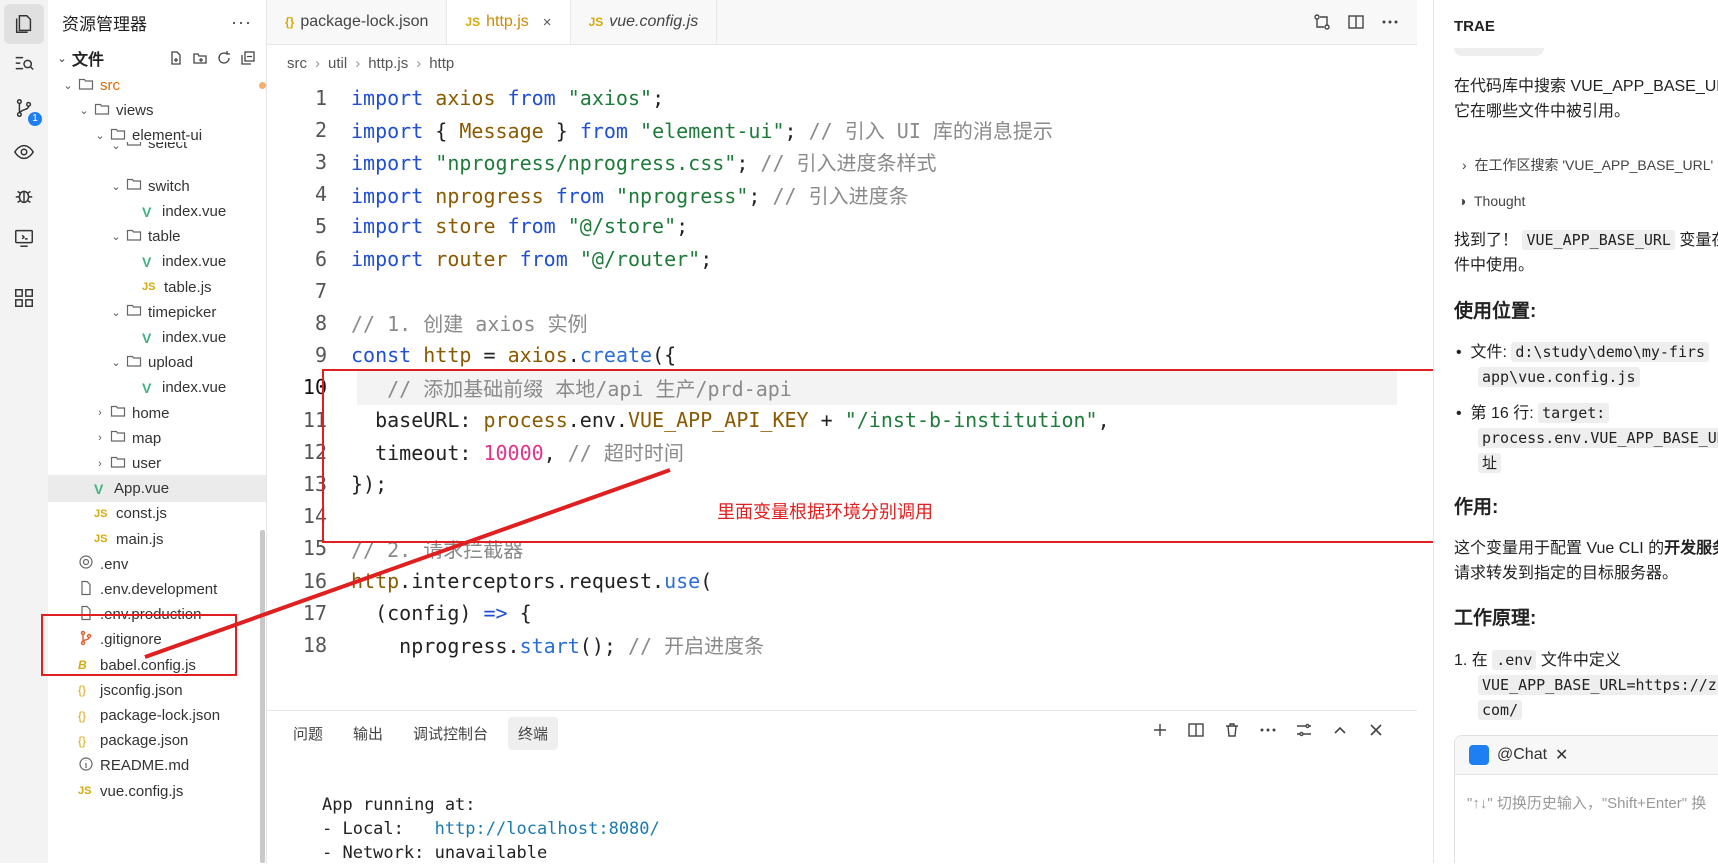  I want to click on new-folder-icon, so click(200, 58).